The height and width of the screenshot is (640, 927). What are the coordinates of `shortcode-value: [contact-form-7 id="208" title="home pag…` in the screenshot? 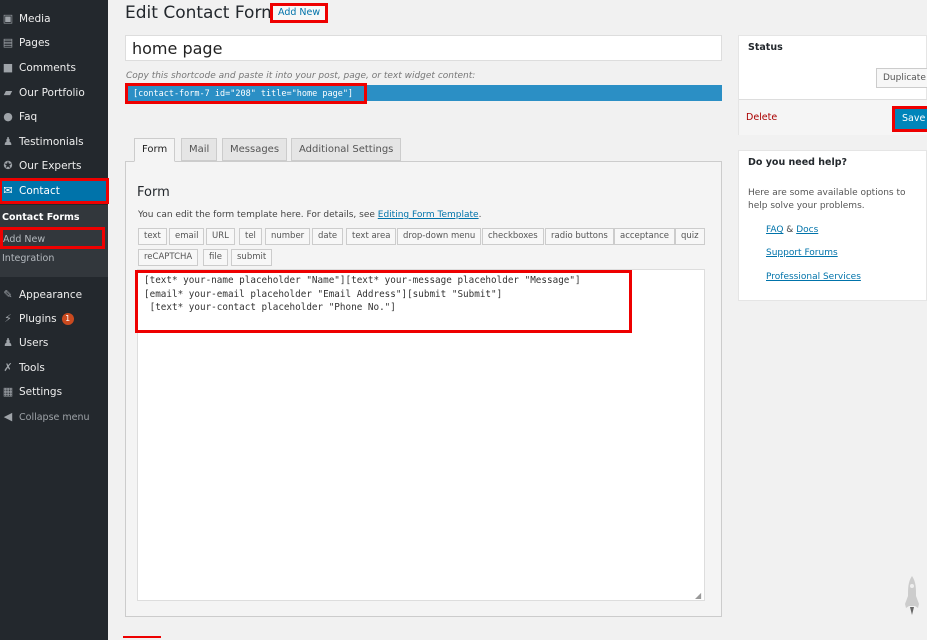 It's located at (246, 93).